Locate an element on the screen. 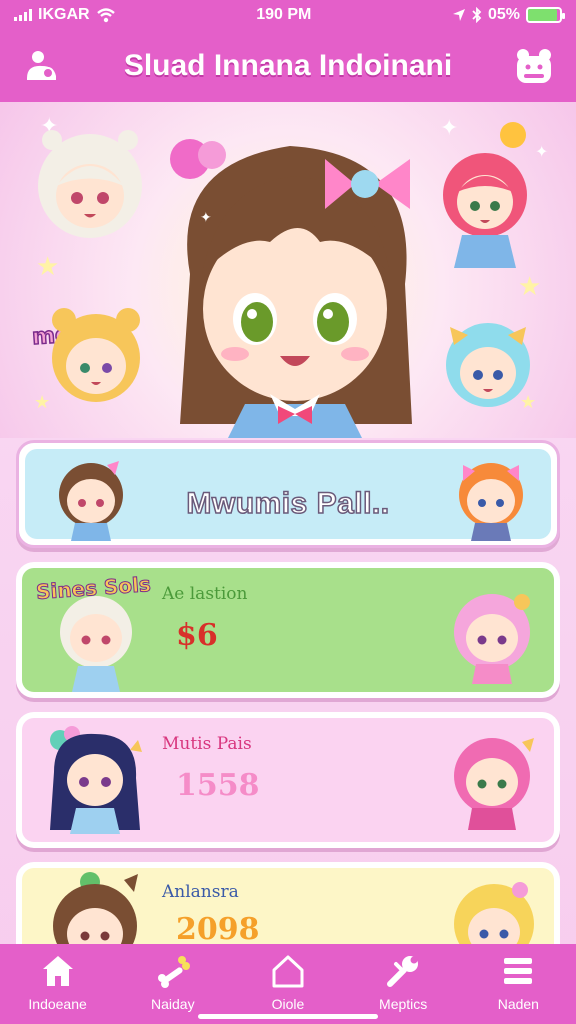 Image resolution: width=576 pixels, height=1024 pixels. bottom-nav: Indoeane Naiday Oiole Meptics Naden is located at coordinates (288, 984).